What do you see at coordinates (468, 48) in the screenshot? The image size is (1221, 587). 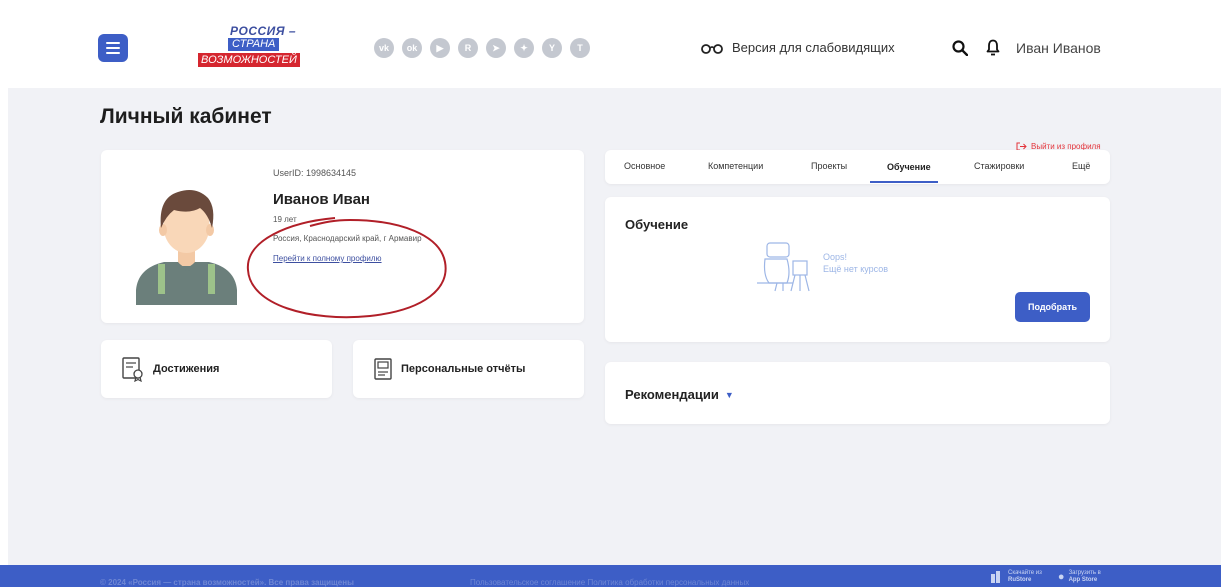 I see `rutube-icon: R` at bounding box center [468, 48].